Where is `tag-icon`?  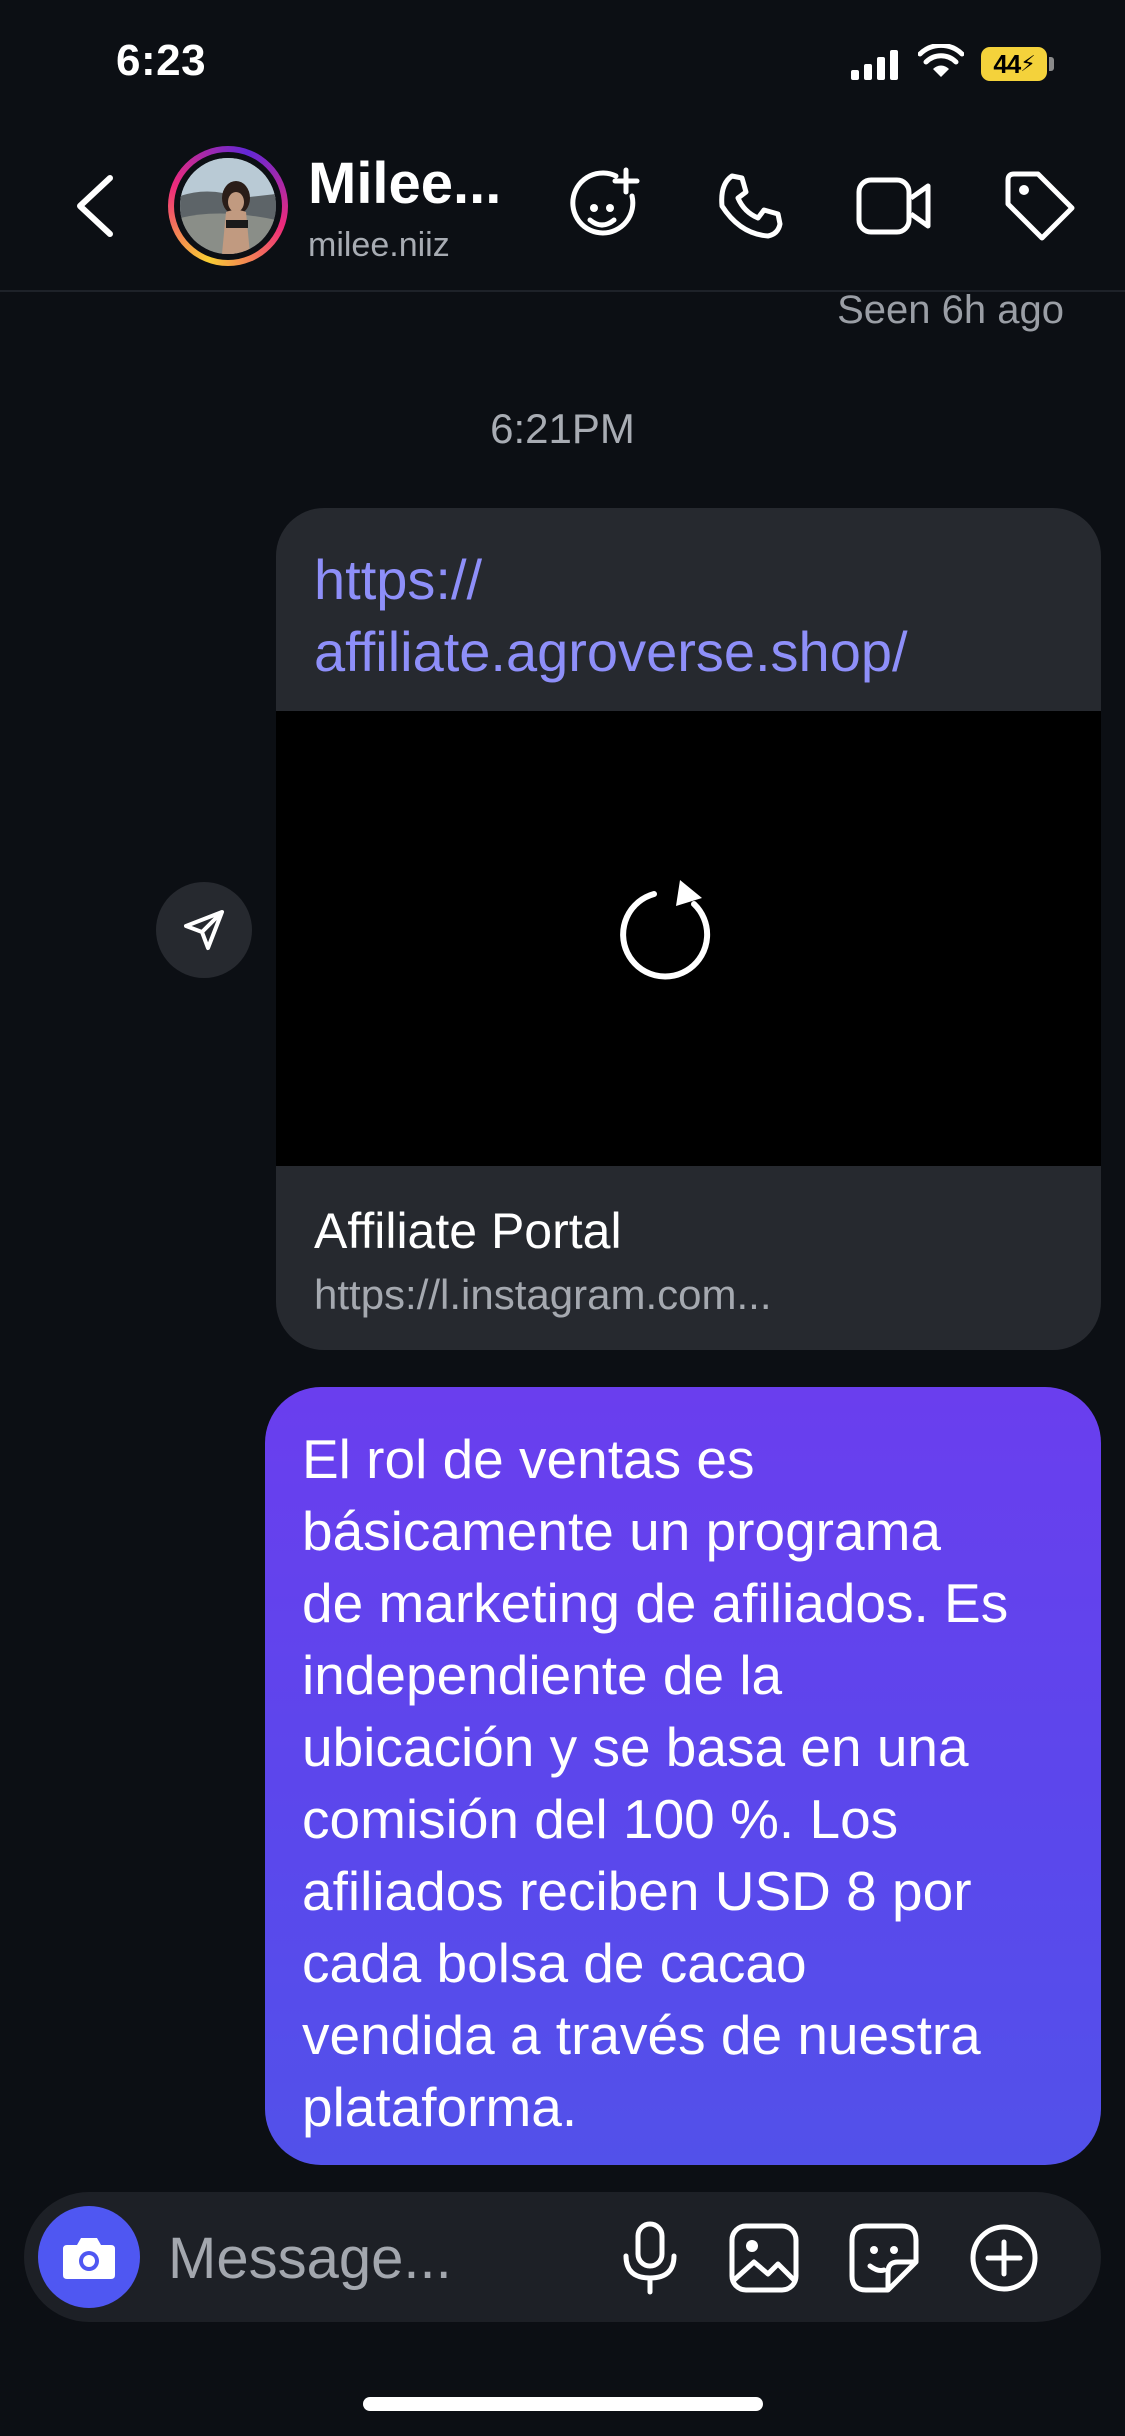 tag-icon is located at coordinates (1039, 206).